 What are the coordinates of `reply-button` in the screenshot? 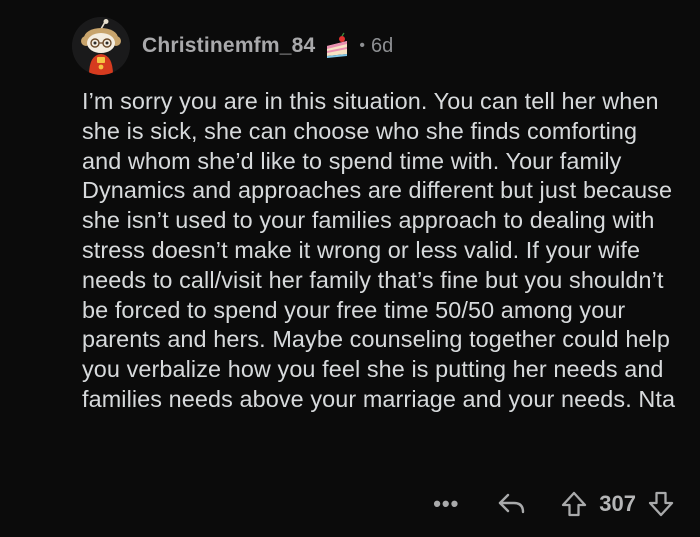 It's located at (512, 504).